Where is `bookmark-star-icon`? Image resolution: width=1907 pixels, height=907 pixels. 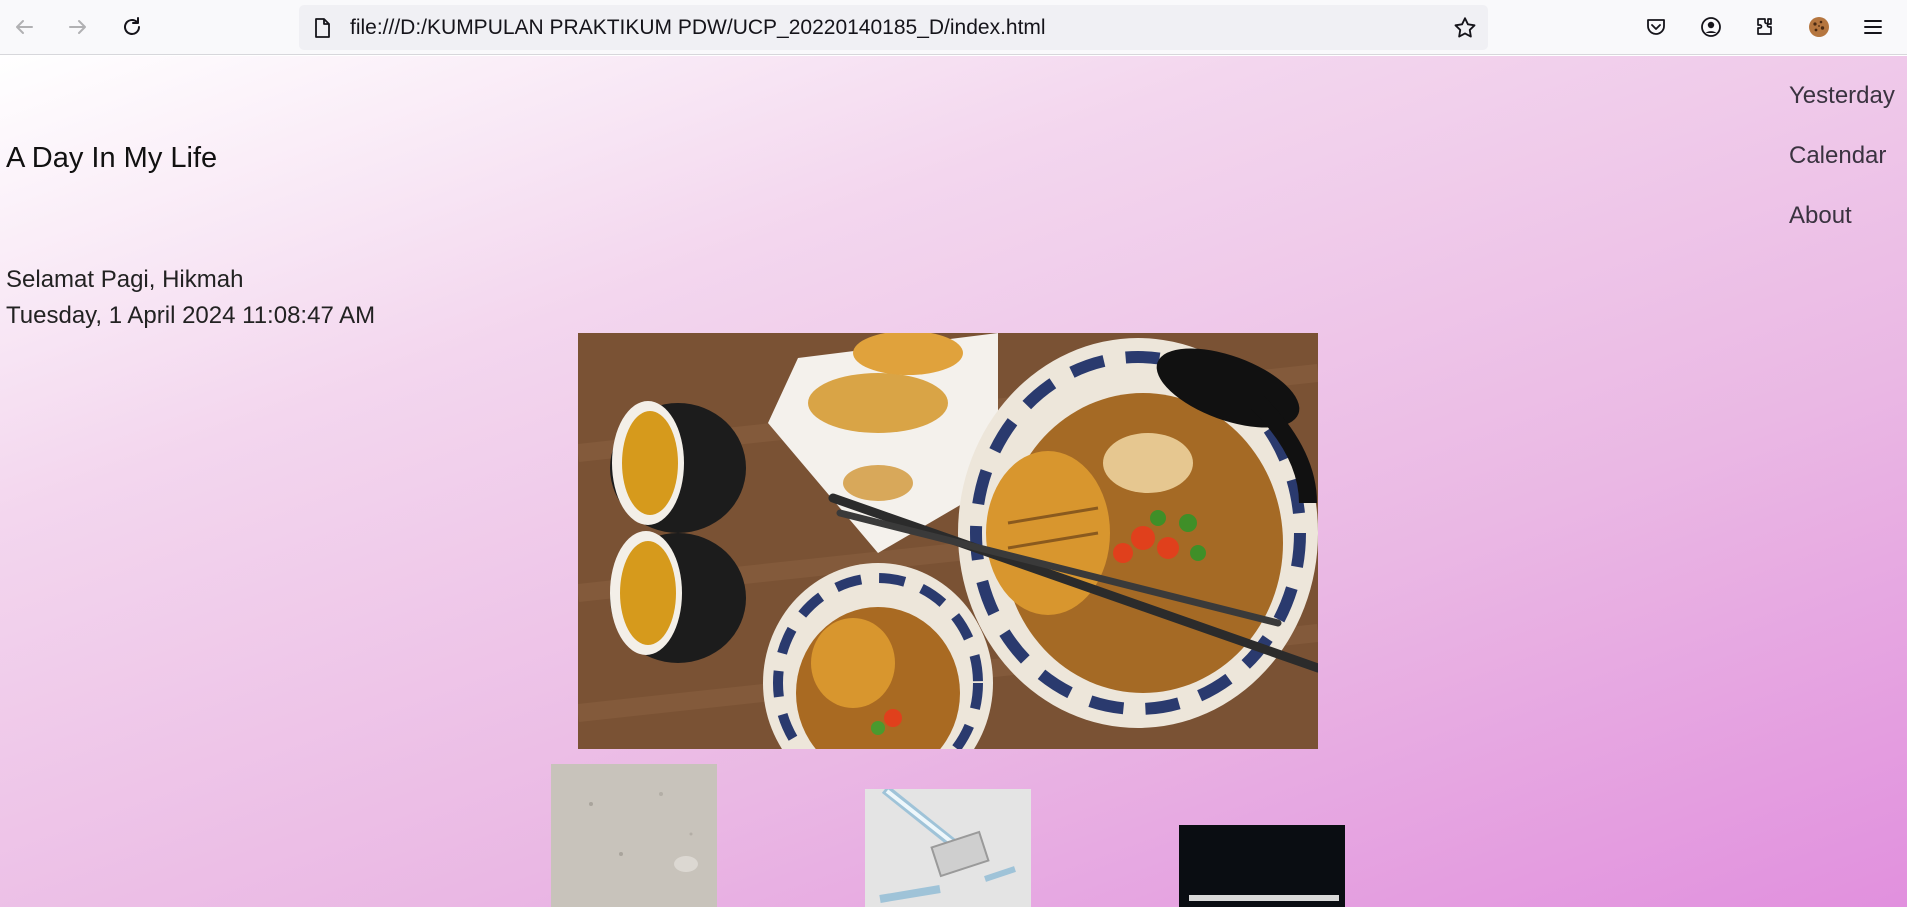
bookmark-star-icon is located at coordinates (1465, 28).